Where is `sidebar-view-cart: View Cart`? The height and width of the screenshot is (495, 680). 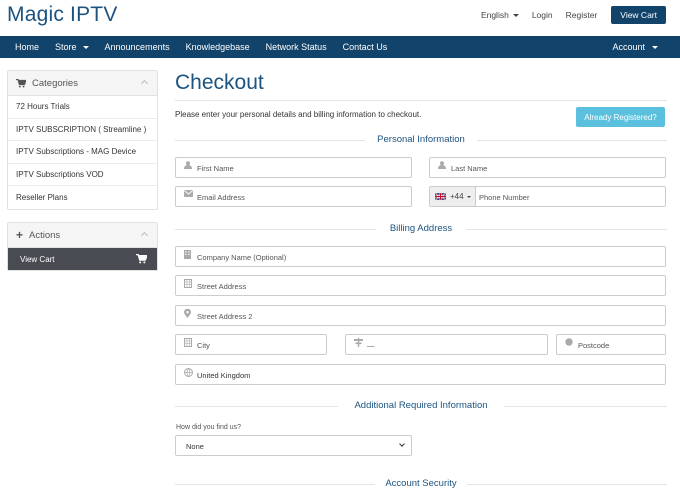
sidebar-view-cart: View Cart is located at coordinates (82, 259).